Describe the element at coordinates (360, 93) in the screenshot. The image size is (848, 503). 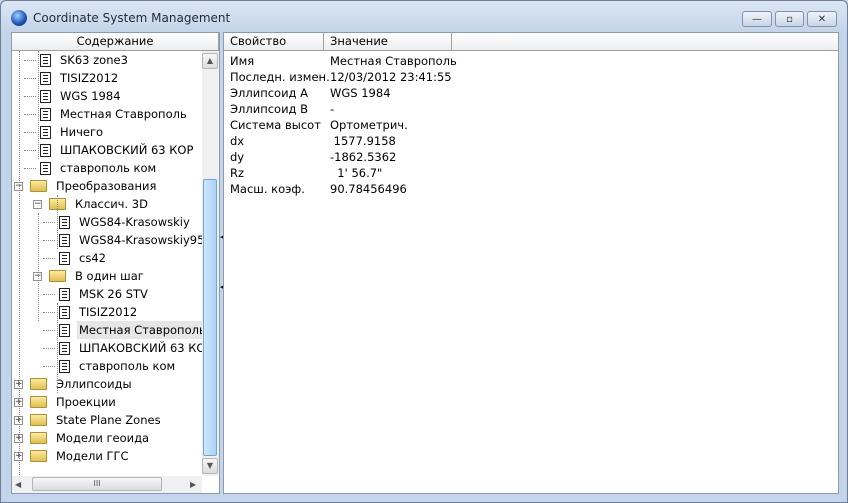
I see `property-value: WGS 1984` at that location.